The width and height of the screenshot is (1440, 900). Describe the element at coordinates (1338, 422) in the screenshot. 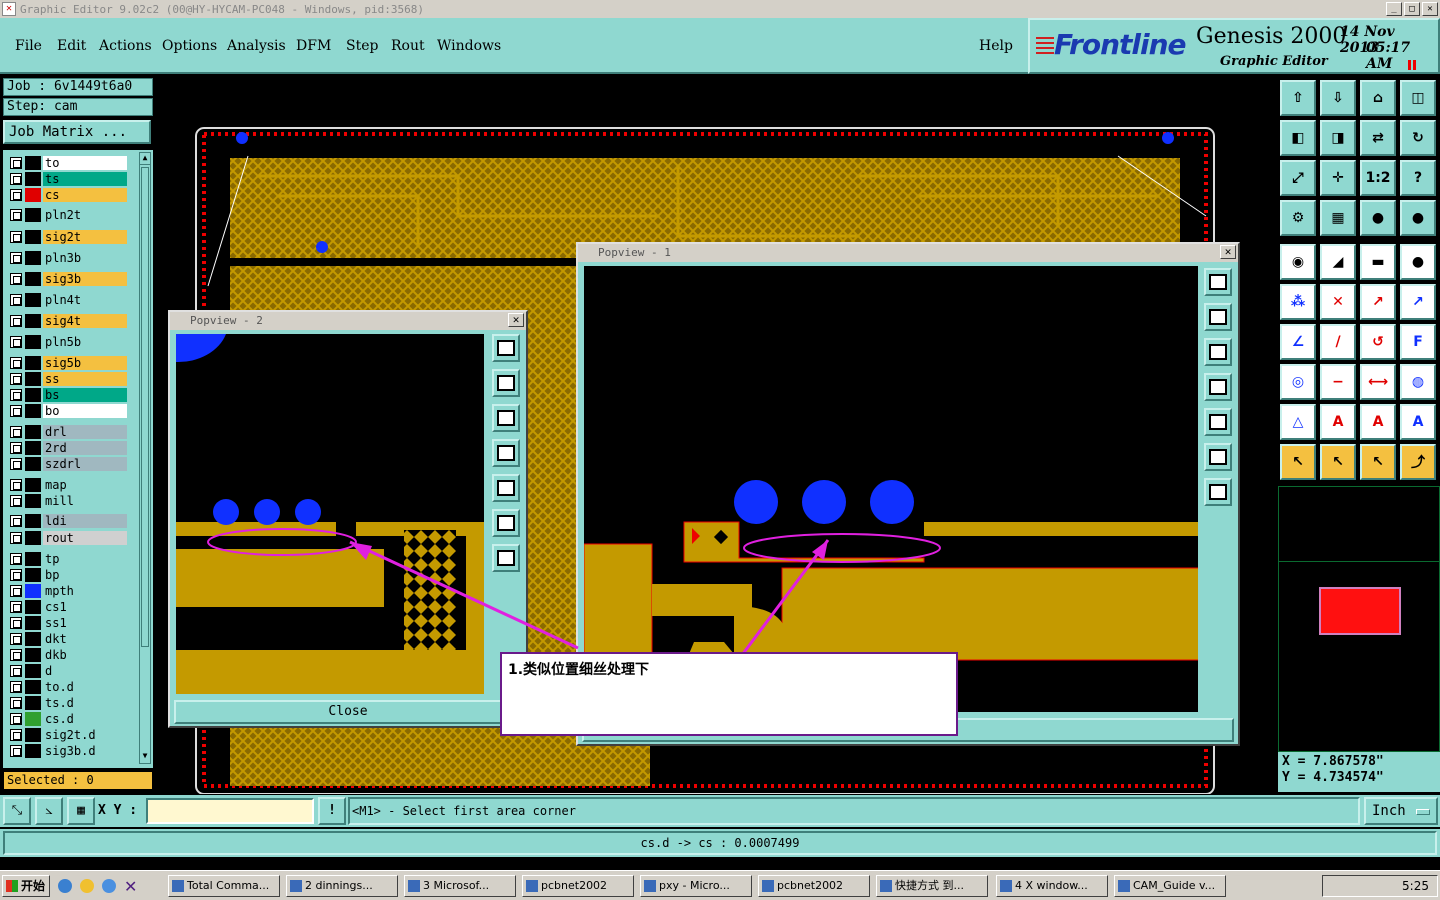

I see `triangle2-icon: A` at that location.